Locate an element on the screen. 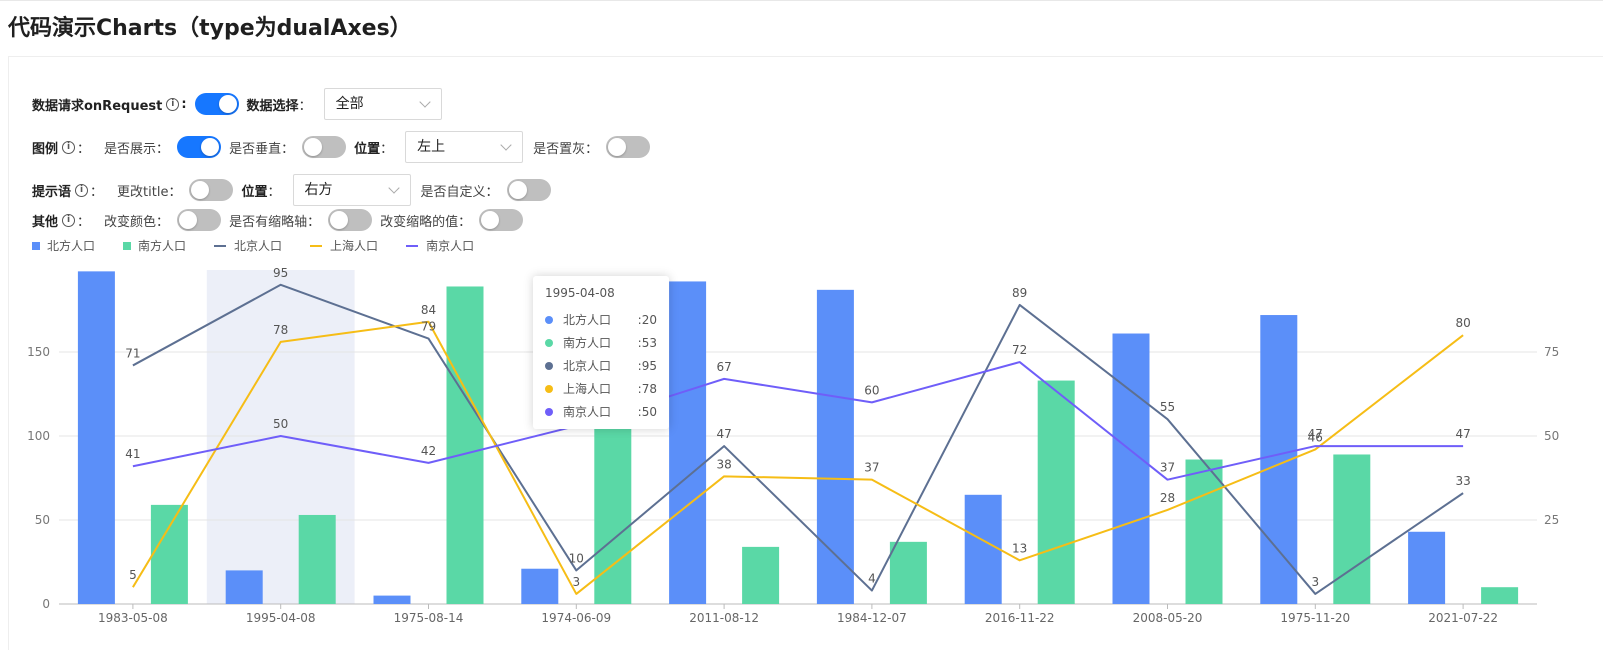 The image size is (1603, 650). x-axis-tick-label: 2011-08-12 is located at coordinates (724, 618).